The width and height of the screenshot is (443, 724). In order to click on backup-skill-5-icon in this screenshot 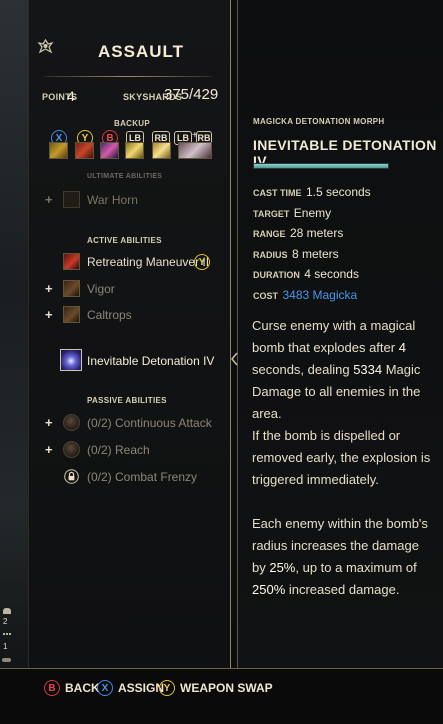, I will do `click(161, 150)`.